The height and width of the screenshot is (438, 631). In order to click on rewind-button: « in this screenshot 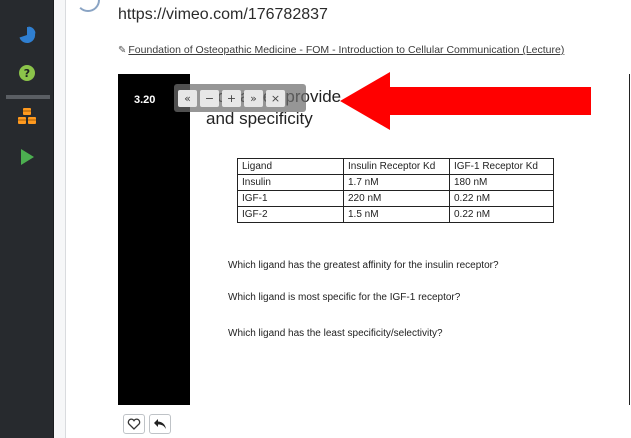, I will do `click(187, 98)`.